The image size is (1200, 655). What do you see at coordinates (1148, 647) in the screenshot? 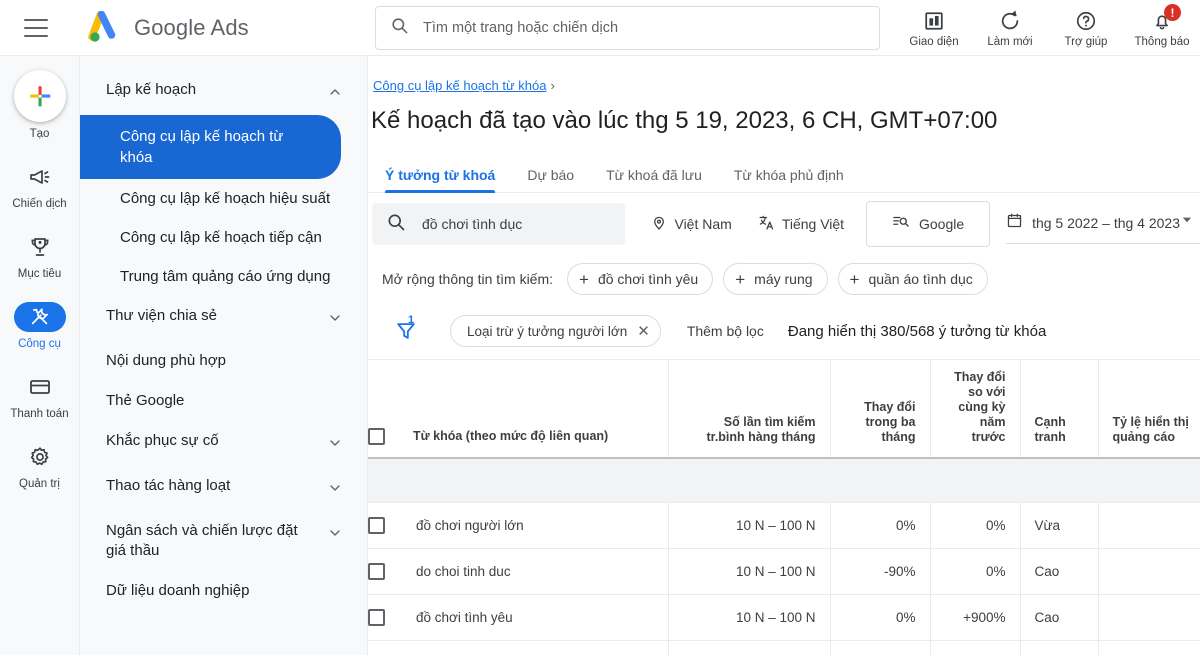
I see `row-ad-impression-share` at bounding box center [1148, 647].